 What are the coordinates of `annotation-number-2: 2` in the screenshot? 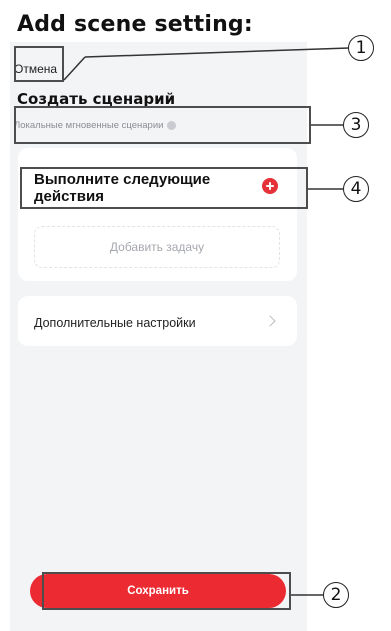 It's located at (336, 595).